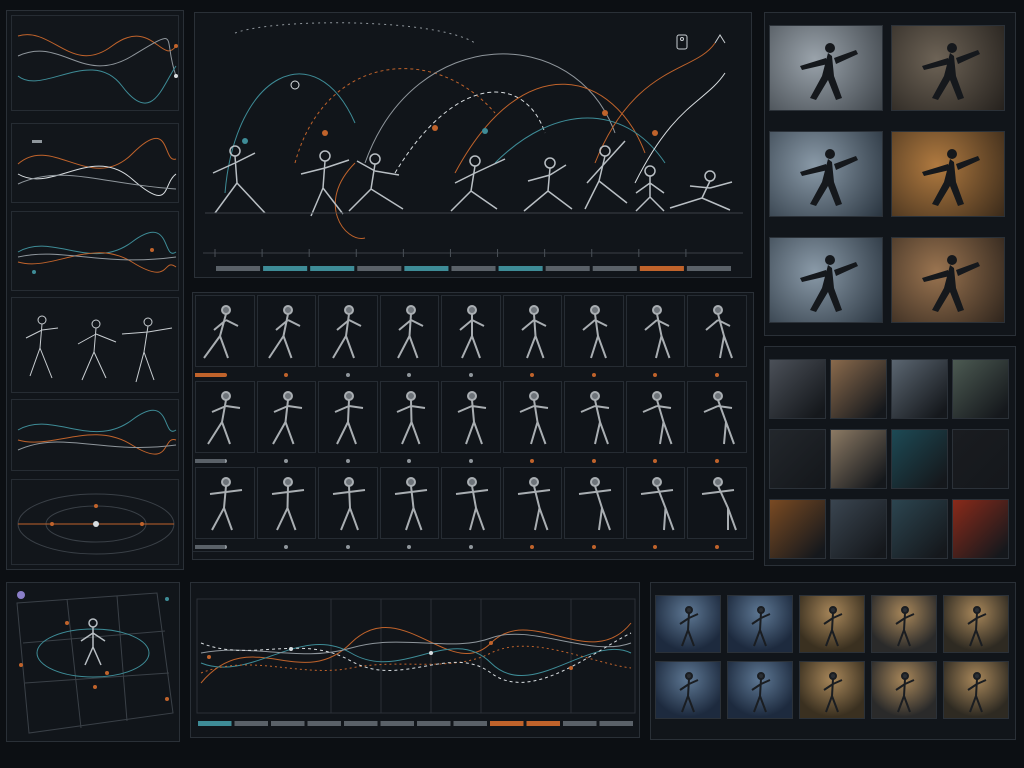 This screenshot has height=768, width=1024. Describe the element at coordinates (93, 662) in the screenshot. I see `stage-3d-panel` at that location.